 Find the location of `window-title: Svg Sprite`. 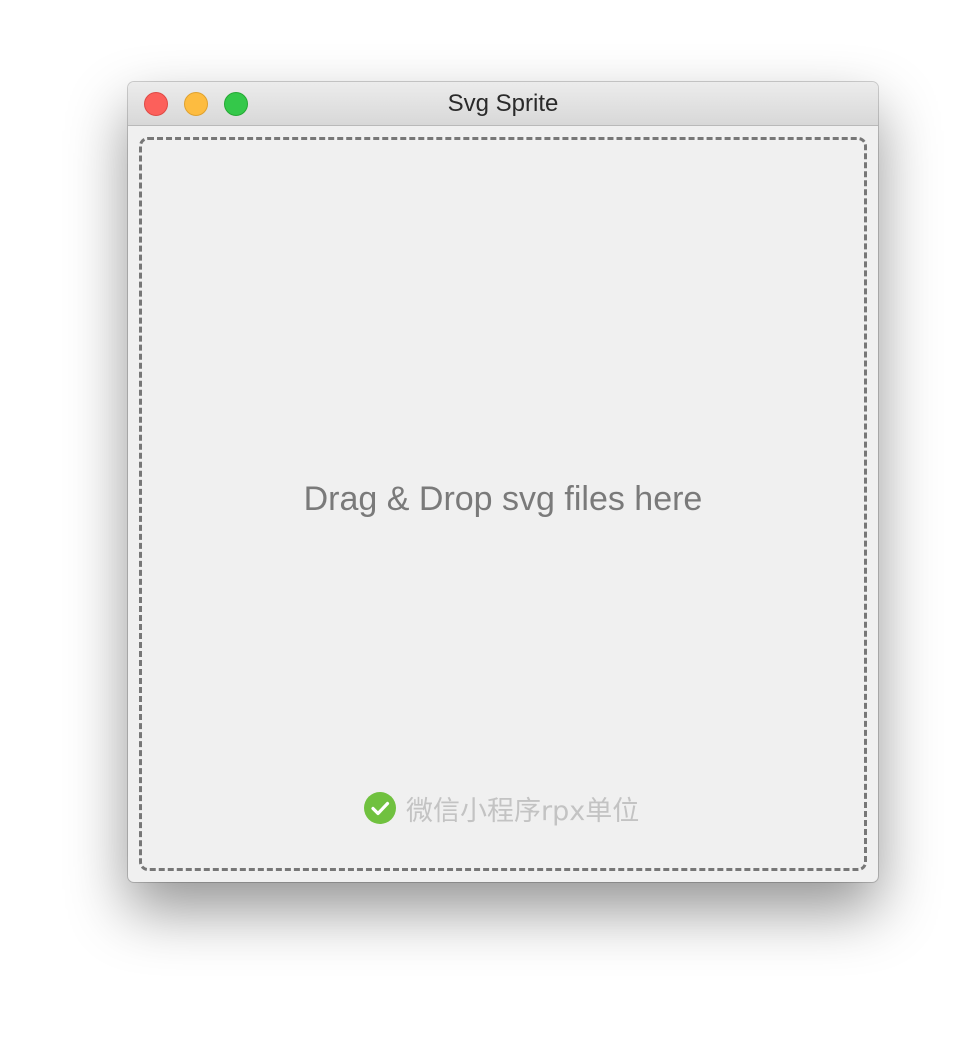

window-title: Svg Sprite is located at coordinates (503, 103).